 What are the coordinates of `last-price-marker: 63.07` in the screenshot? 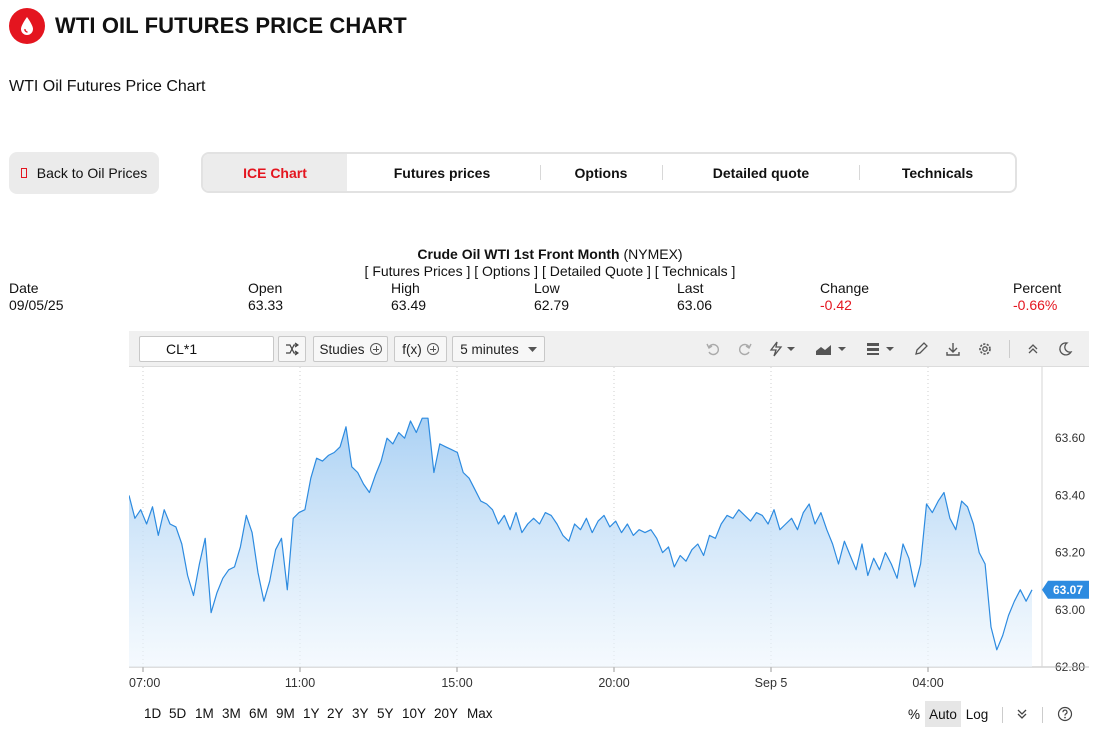 It's located at (1065, 589).